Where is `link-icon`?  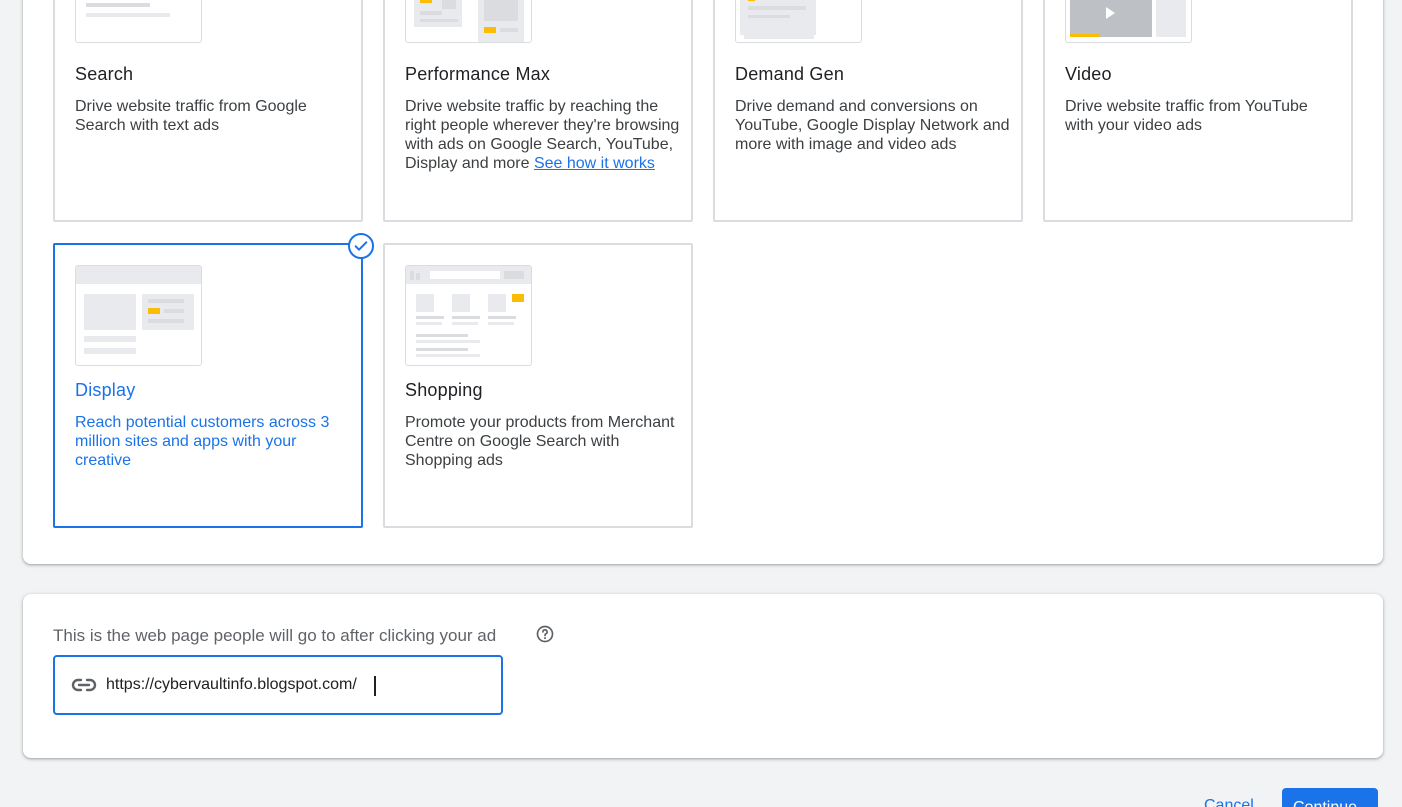
link-icon is located at coordinates (84, 687).